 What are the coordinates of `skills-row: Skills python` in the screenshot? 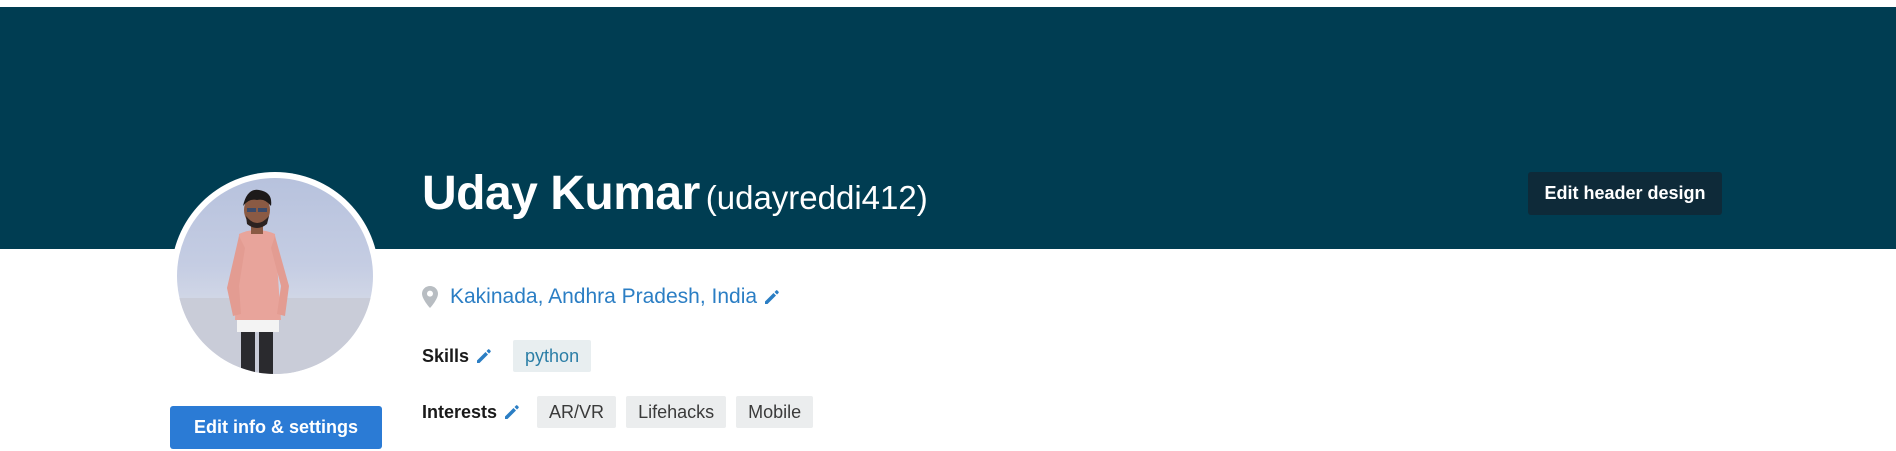 It's located at (507, 356).